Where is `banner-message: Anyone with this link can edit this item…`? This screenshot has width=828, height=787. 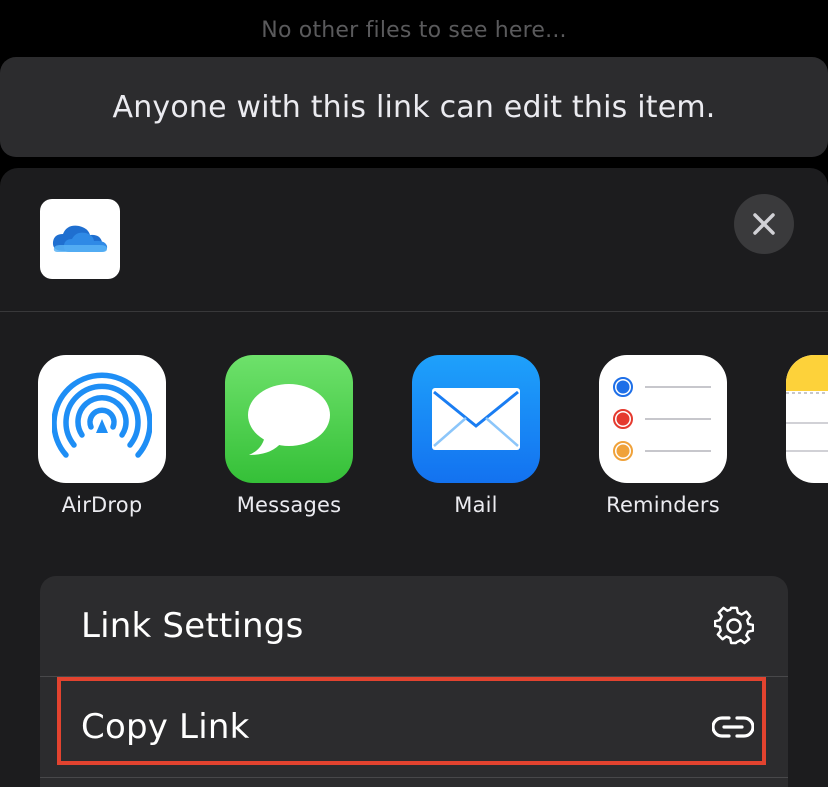
banner-message: Anyone with this link can edit this item… is located at coordinates (414, 107).